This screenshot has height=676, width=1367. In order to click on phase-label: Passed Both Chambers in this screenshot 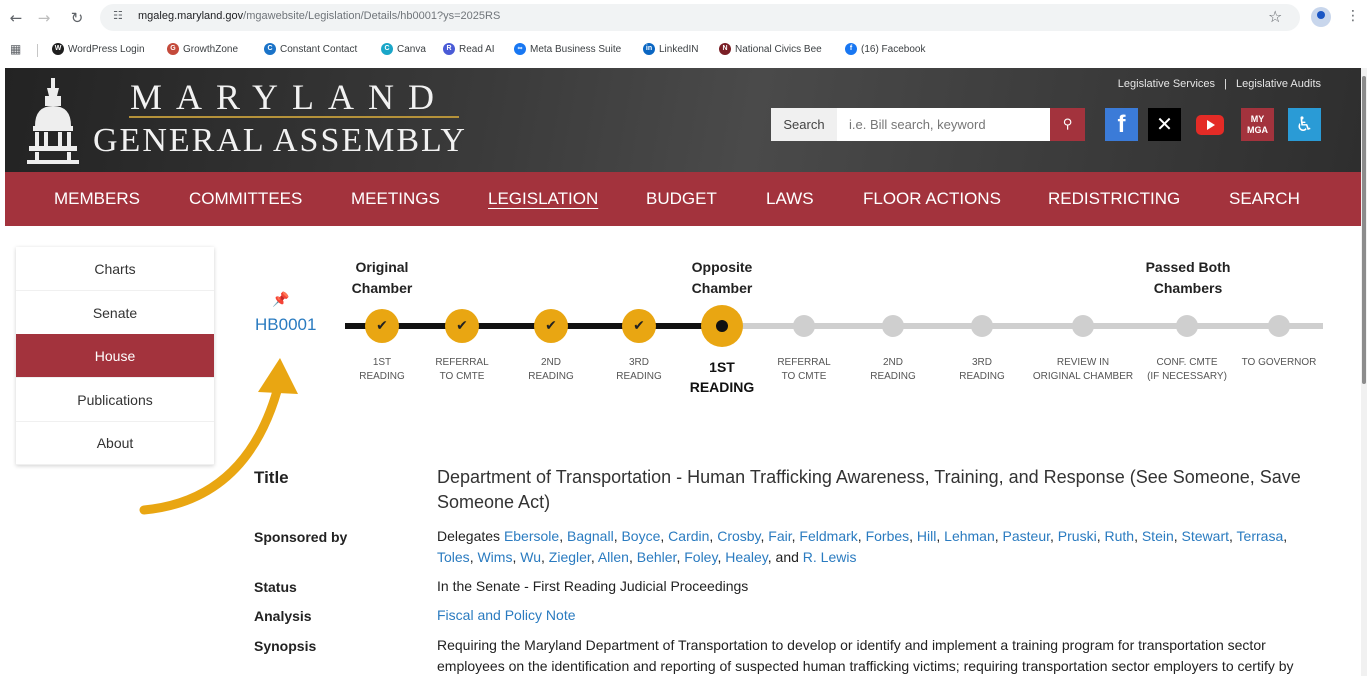, I will do `click(1188, 278)`.